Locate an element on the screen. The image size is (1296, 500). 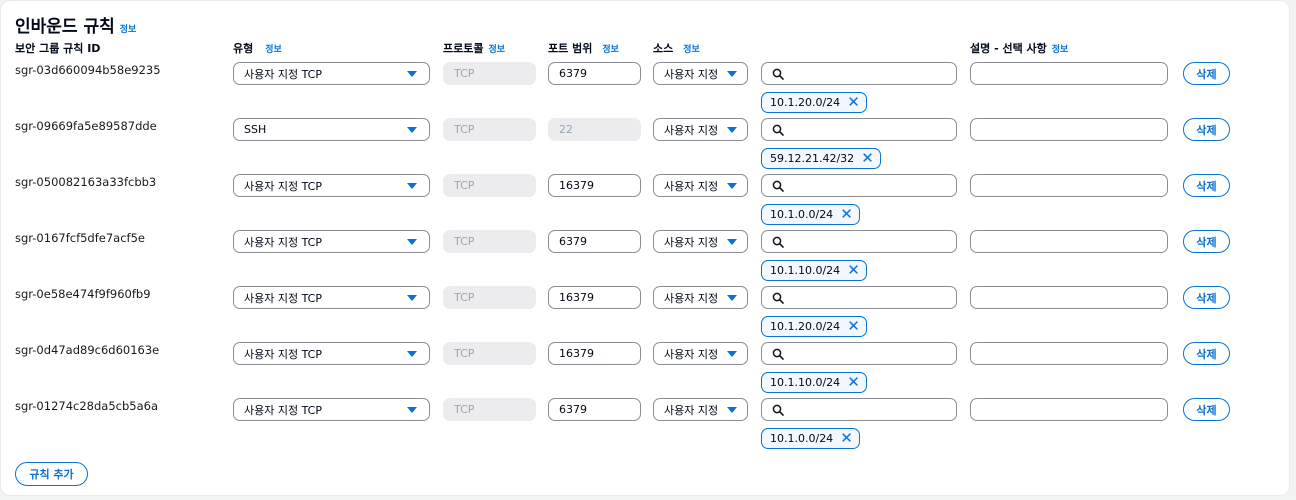
port-range-input: 22 is located at coordinates (594, 129).